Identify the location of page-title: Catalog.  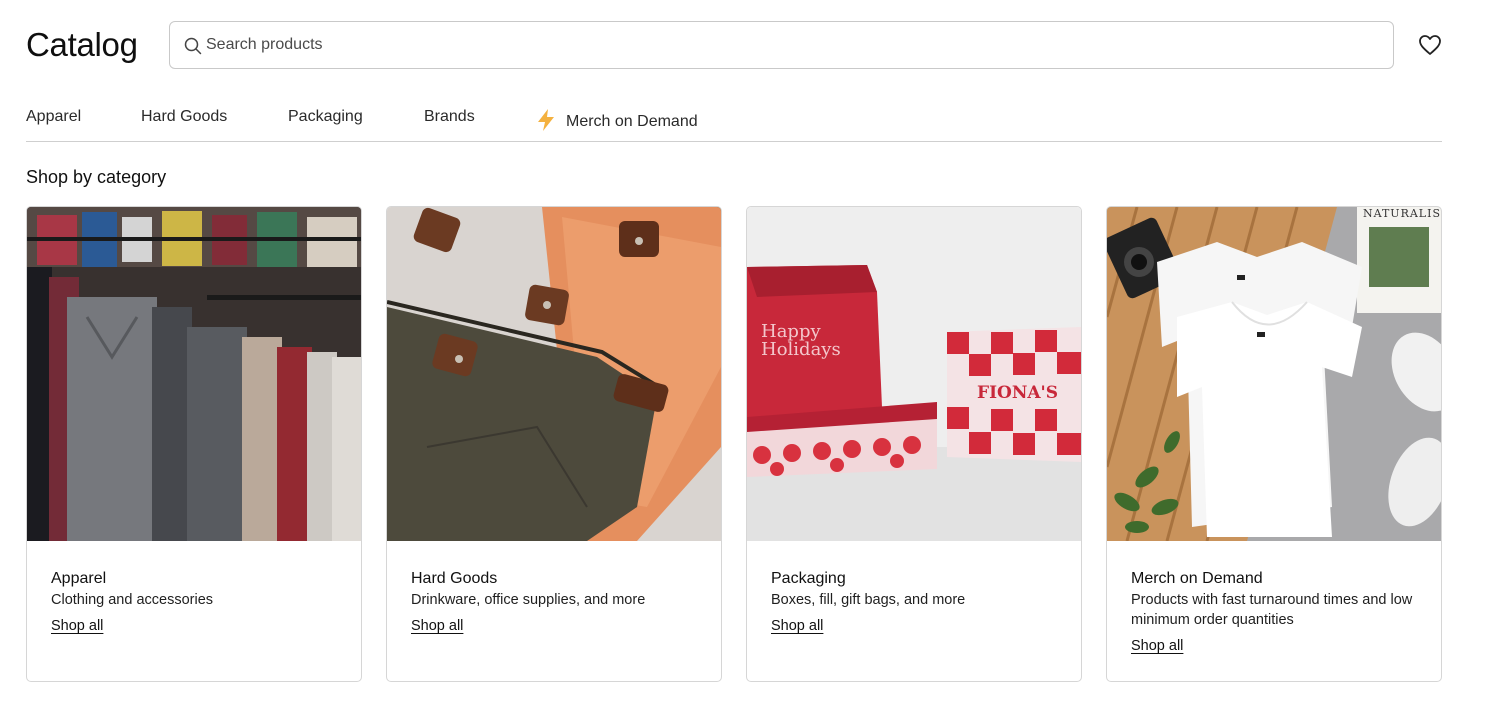
(82, 44).